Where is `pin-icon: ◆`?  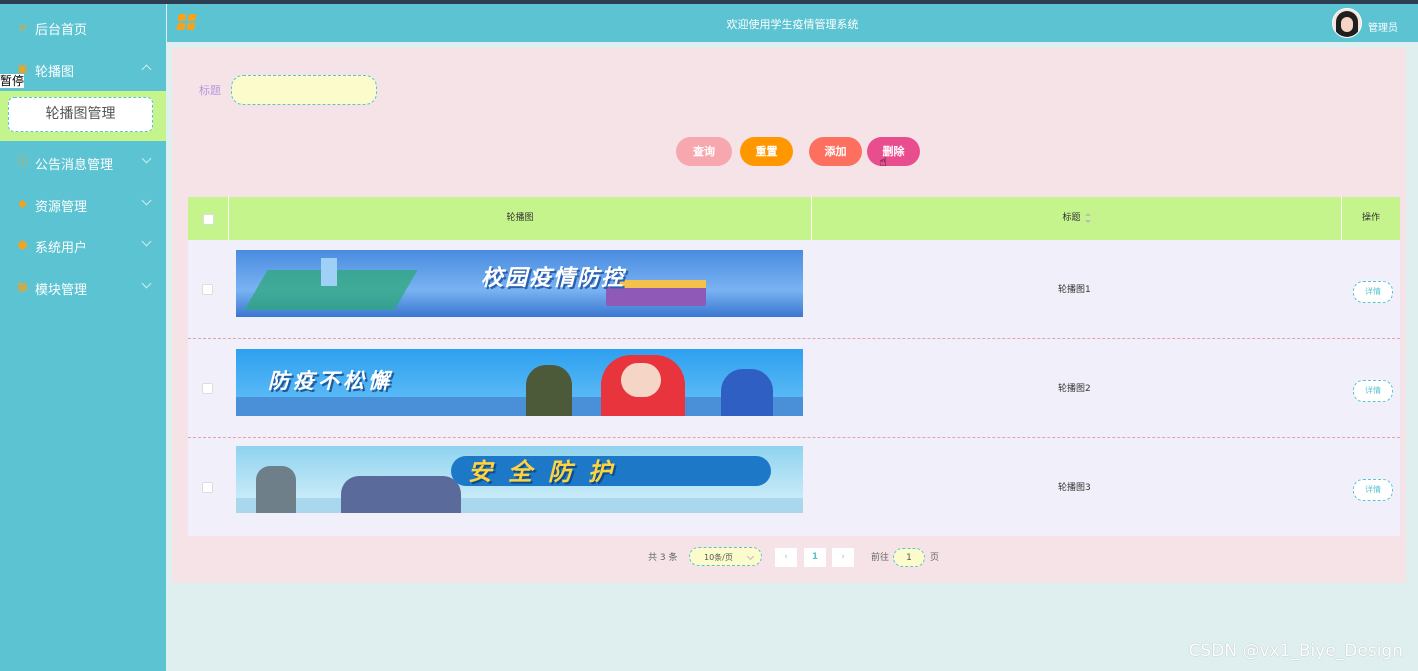 pin-icon: ◆ is located at coordinates (22, 203).